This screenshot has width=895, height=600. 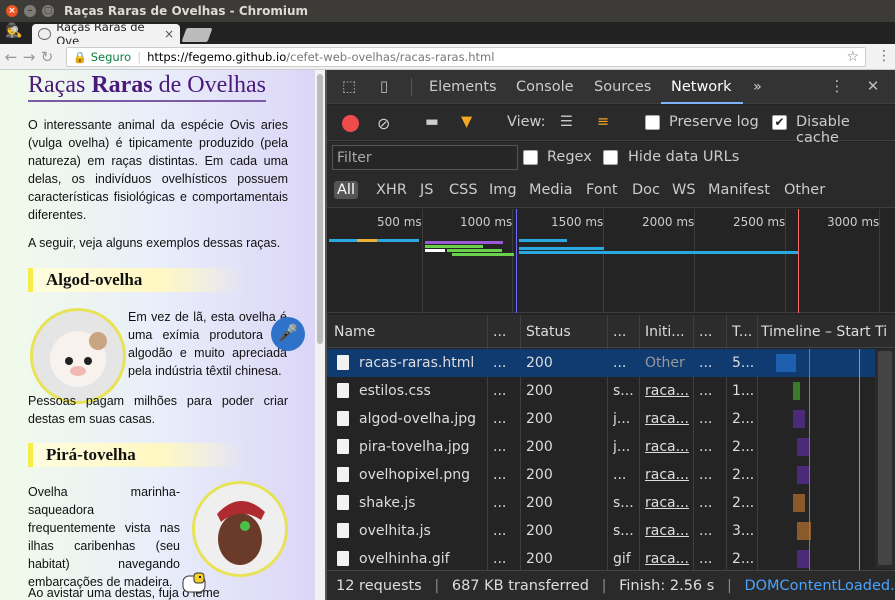 I want to click on close-window-icon: ×, so click(x=12, y=11).